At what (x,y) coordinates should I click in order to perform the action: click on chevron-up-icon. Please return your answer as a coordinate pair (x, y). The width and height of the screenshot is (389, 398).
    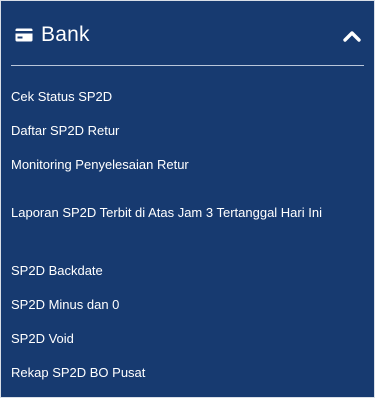
    Looking at the image, I should click on (352, 36).